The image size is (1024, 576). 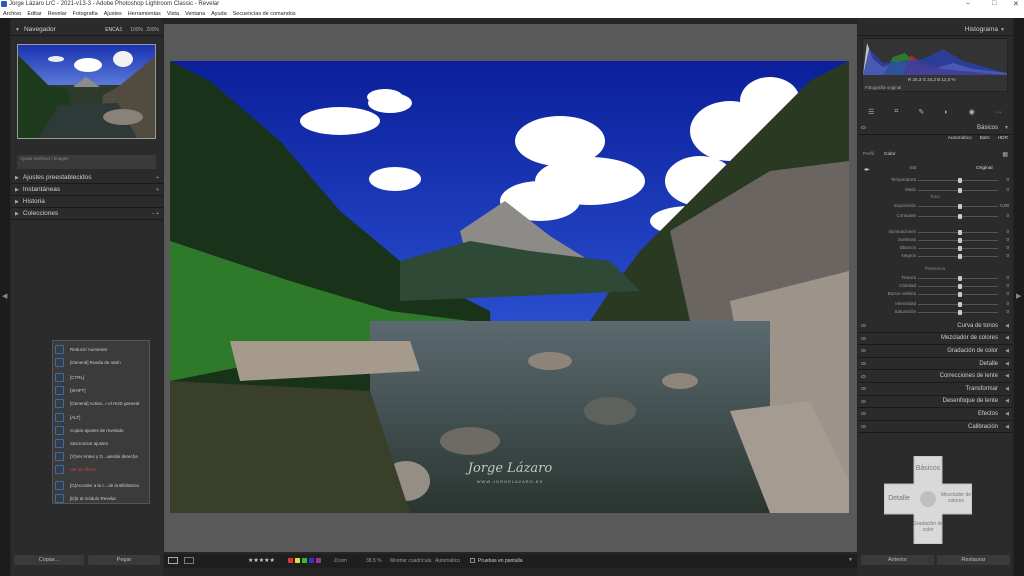 I want to click on basics-header: Básicos ▼, so click(x=935, y=128).